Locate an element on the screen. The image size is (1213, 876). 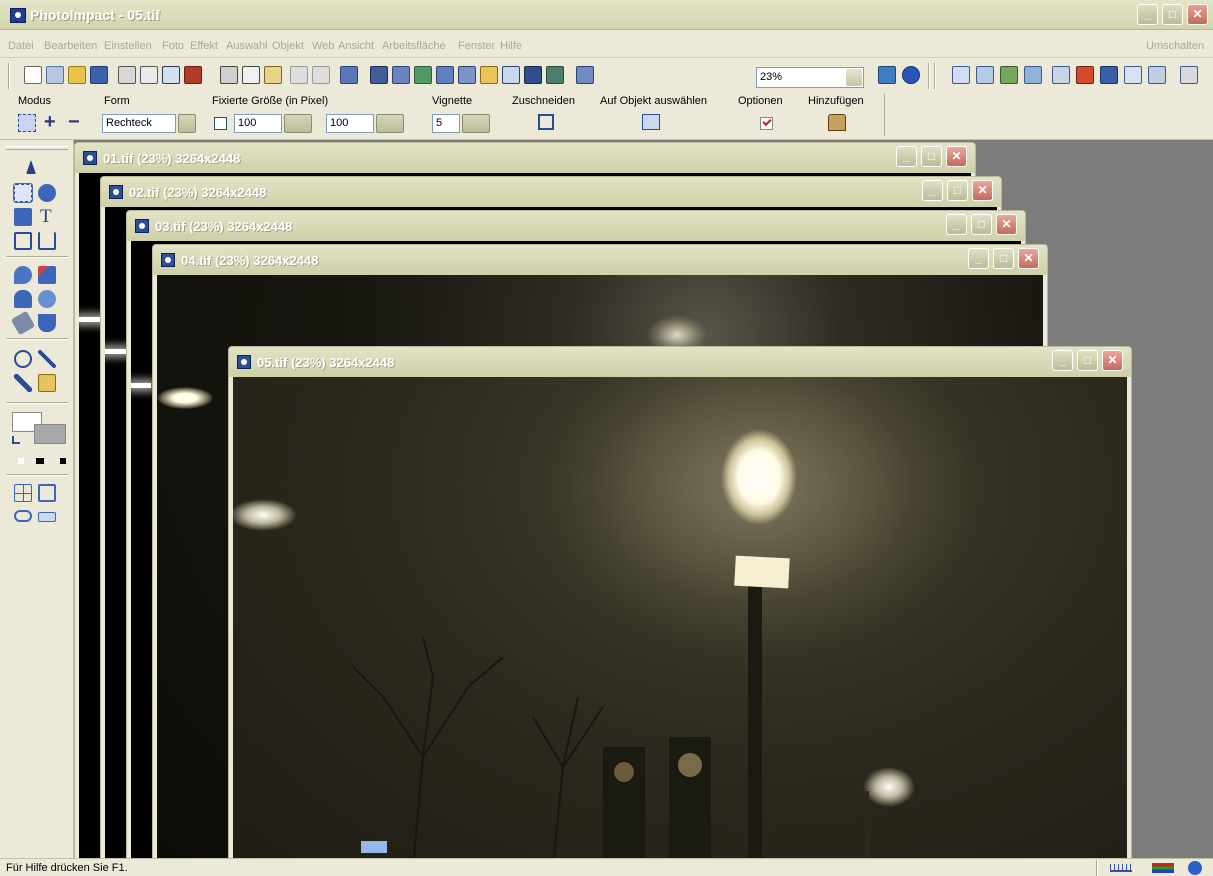
print-icon is located at coordinates (127, 75).